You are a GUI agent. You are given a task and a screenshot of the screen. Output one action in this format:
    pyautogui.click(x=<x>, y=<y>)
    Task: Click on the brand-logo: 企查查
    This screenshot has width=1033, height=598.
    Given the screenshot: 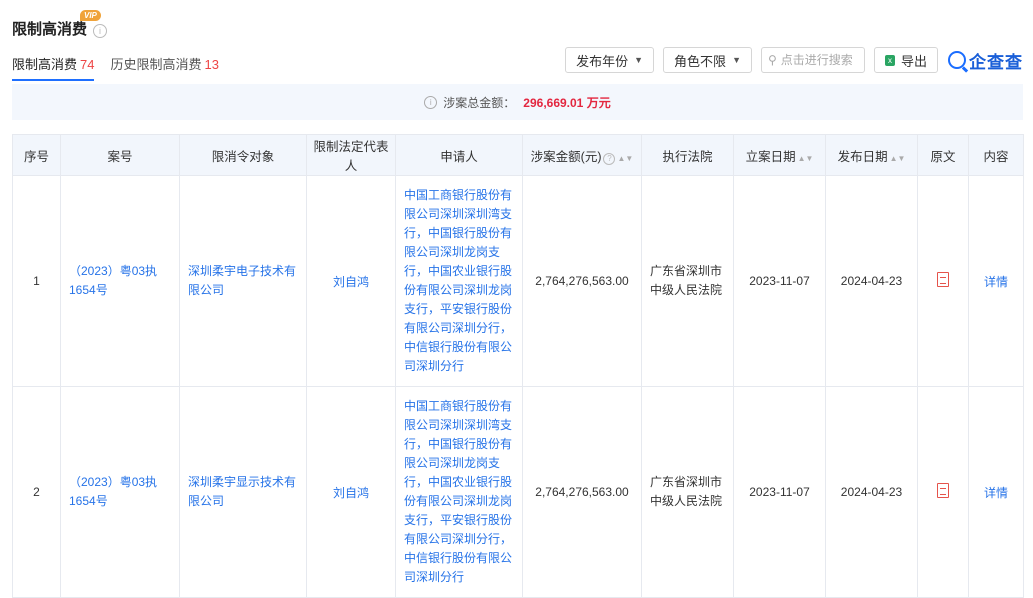 What is the action you would take?
    pyautogui.click(x=985, y=60)
    